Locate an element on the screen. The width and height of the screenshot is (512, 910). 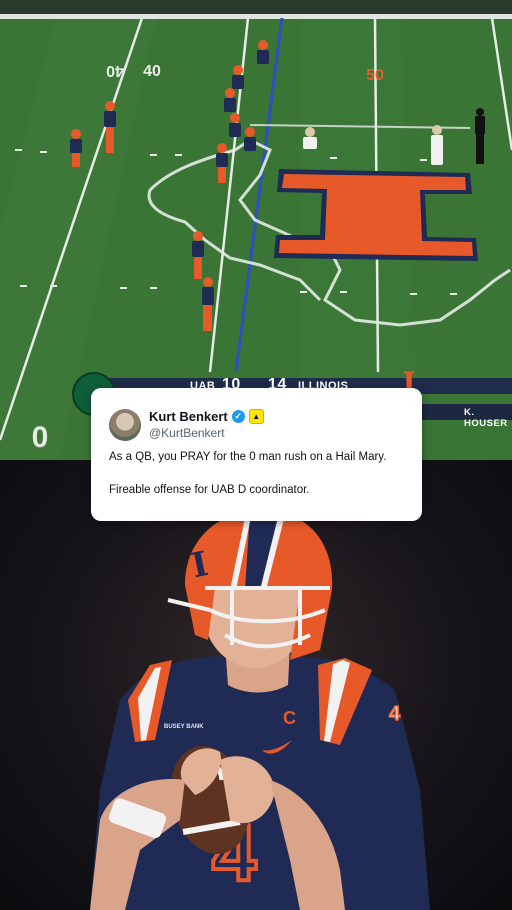
sleeve-number: 4 is located at coordinates (395, 714).